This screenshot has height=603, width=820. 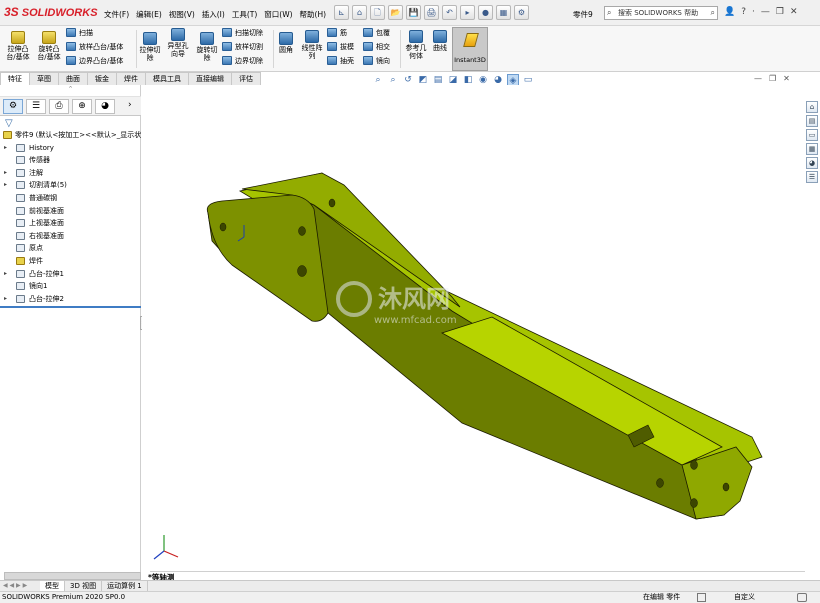 I want to click on restore-button: ❐, so click(x=780, y=12).